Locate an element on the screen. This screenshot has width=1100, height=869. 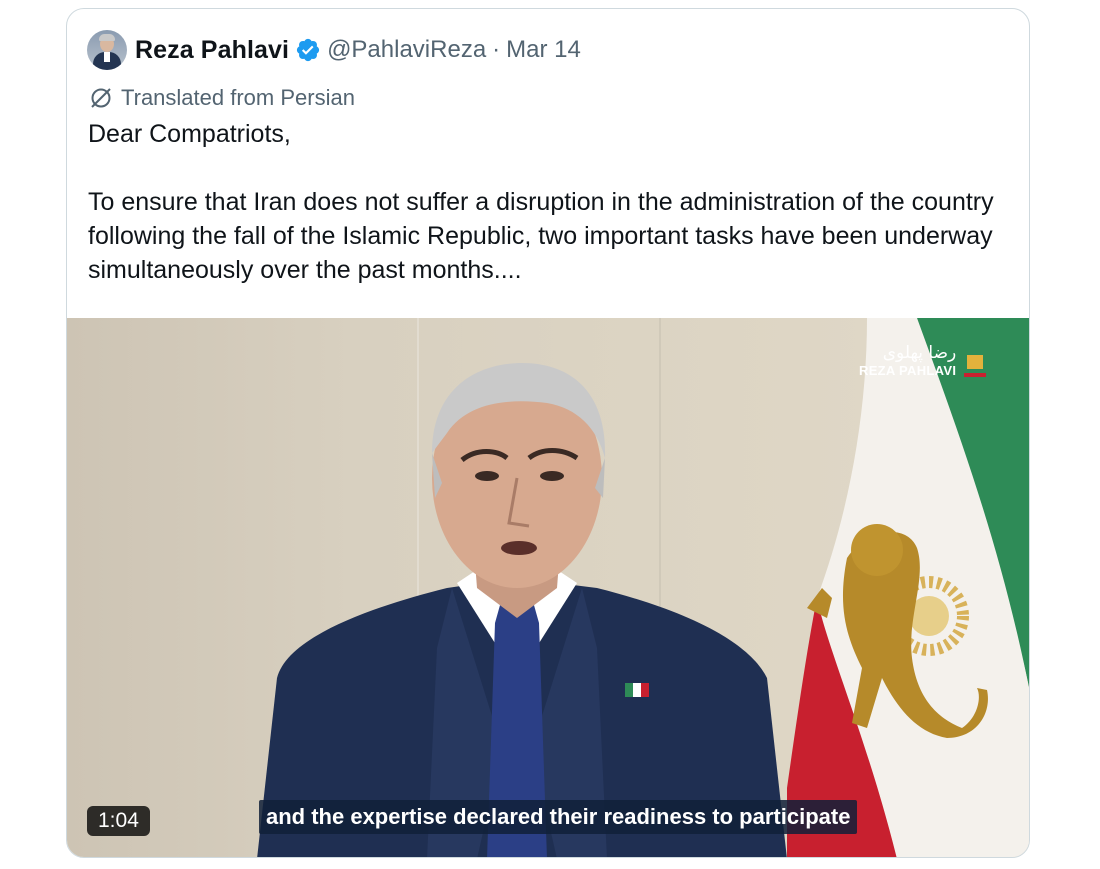
channel-watermark: رضا پهلوی REZA PAHLAVI is located at coordinates (907, 360).